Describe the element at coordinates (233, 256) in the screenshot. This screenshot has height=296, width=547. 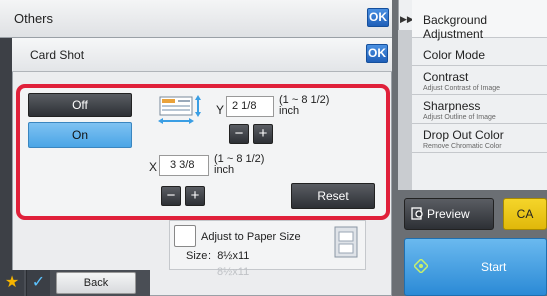
I see `size-value-text: 8½x11` at that location.